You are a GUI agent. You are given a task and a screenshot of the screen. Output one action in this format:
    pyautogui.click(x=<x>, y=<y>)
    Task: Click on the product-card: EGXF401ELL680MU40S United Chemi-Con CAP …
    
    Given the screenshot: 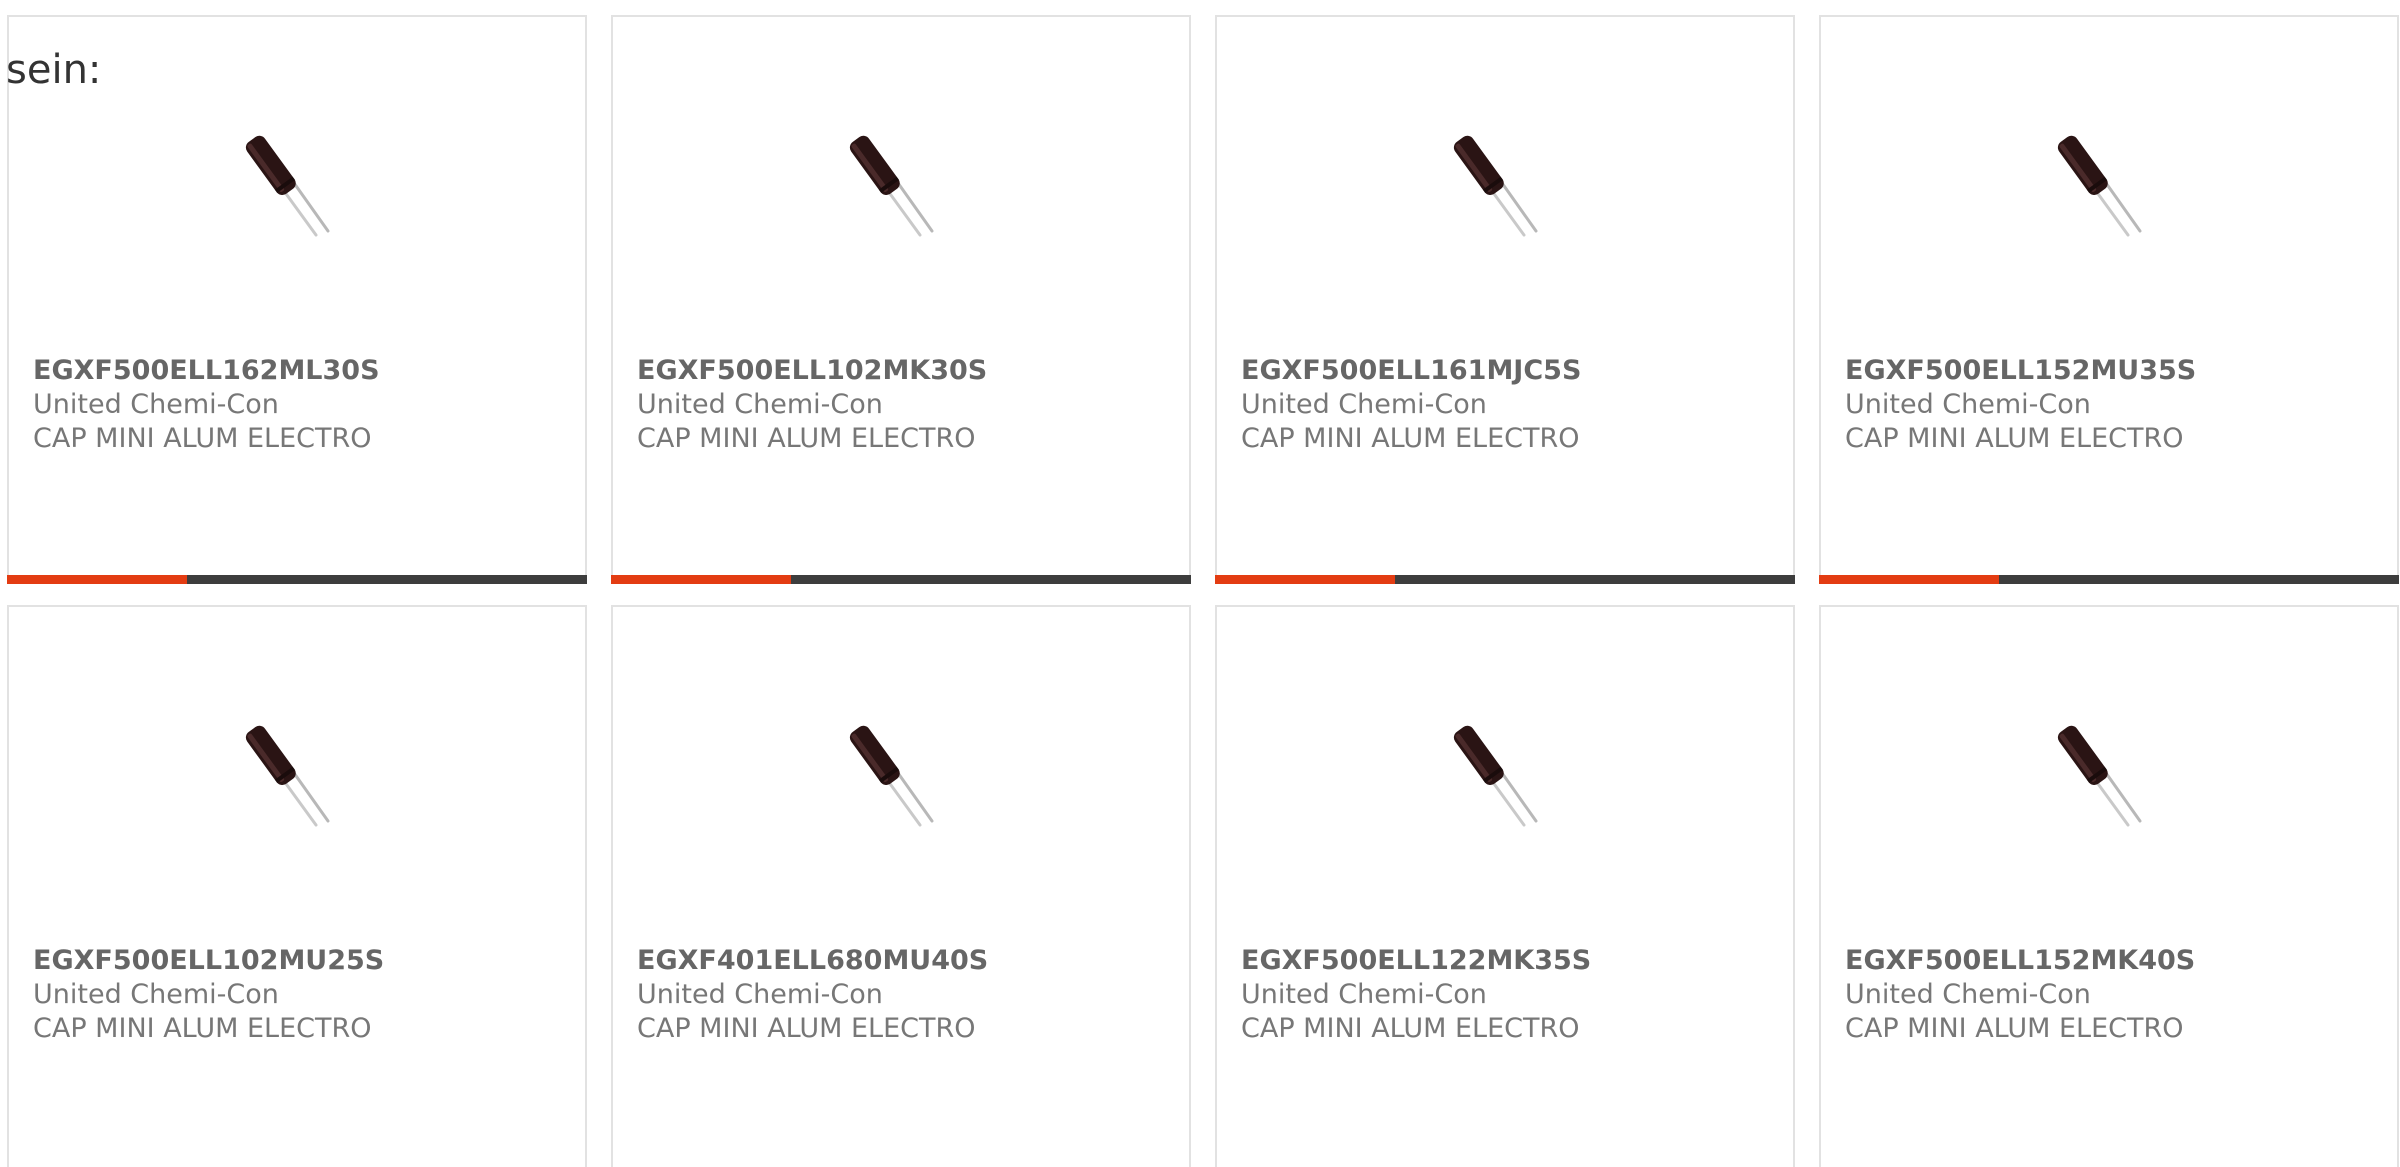 What is the action you would take?
    pyautogui.click(x=901, y=886)
    